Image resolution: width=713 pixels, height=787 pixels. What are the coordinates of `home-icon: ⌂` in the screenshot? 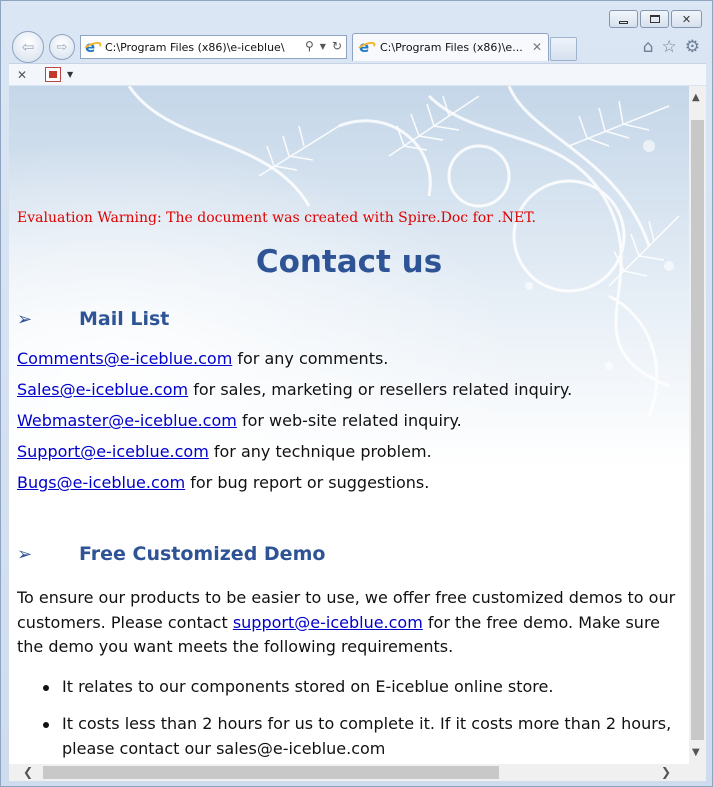 It's located at (648, 47).